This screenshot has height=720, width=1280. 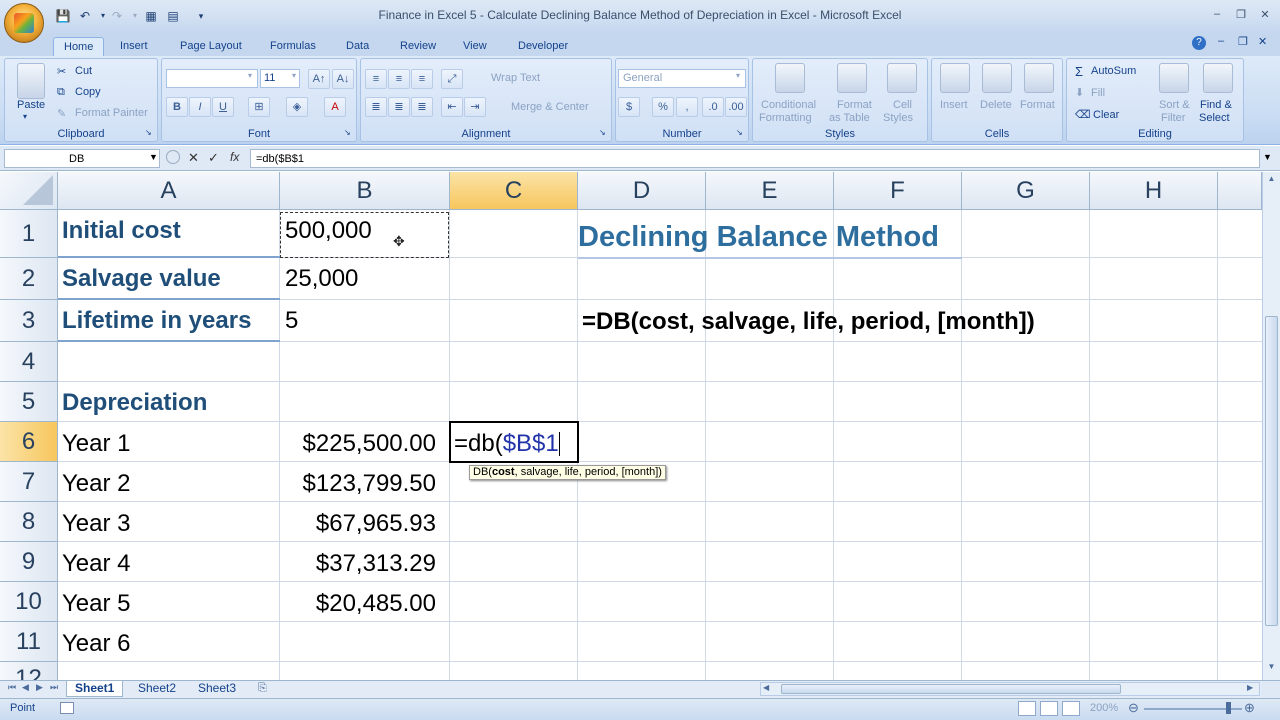 I want to click on cell-b8: $67,965.93, so click(x=358, y=524).